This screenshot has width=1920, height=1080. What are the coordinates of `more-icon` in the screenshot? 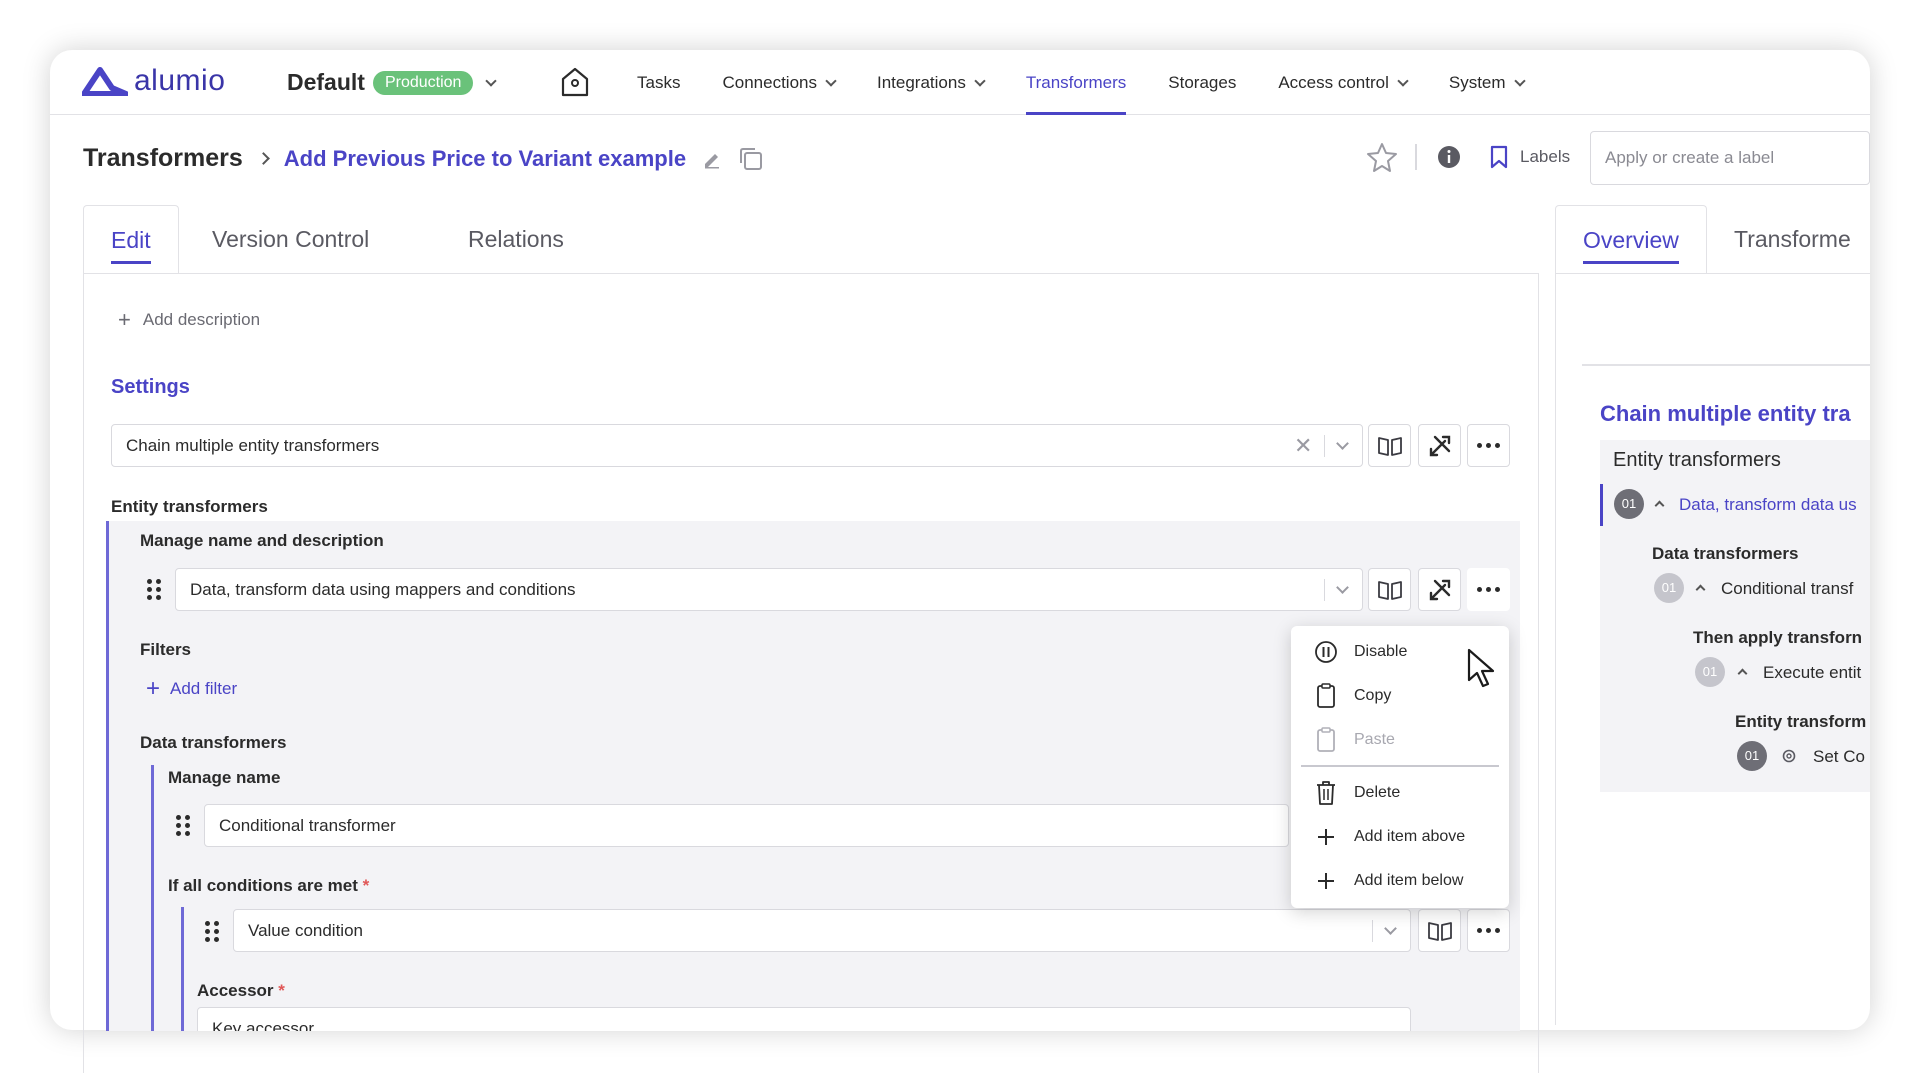 It's located at (1488, 445).